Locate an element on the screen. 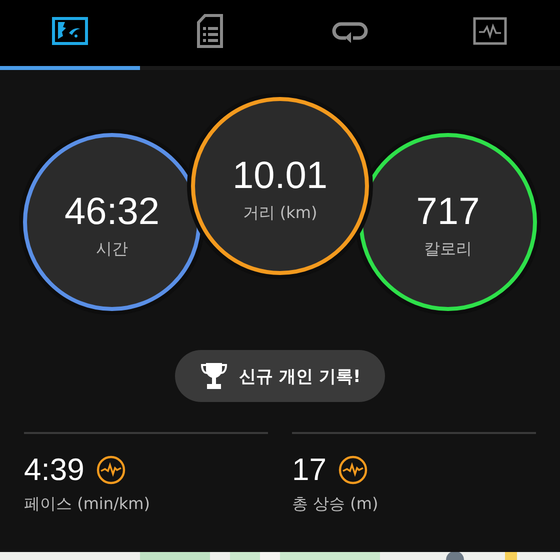 This screenshot has width=560, height=560. metric-value: 4:39 is located at coordinates (54, 470).